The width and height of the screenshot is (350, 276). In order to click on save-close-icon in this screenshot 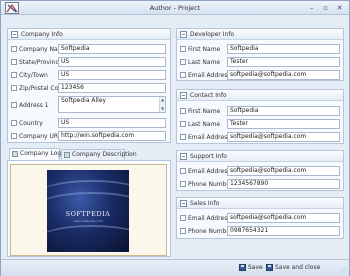, I will do `click(269, 267)`.